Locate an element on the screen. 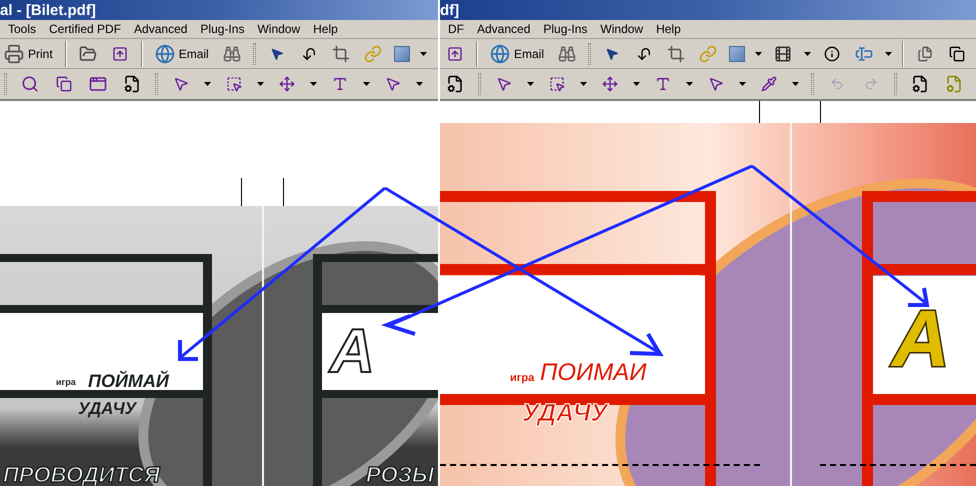 The height and width of the screenshot is (486, 976). menu-item: Tools is located at coordinates (22, 29).